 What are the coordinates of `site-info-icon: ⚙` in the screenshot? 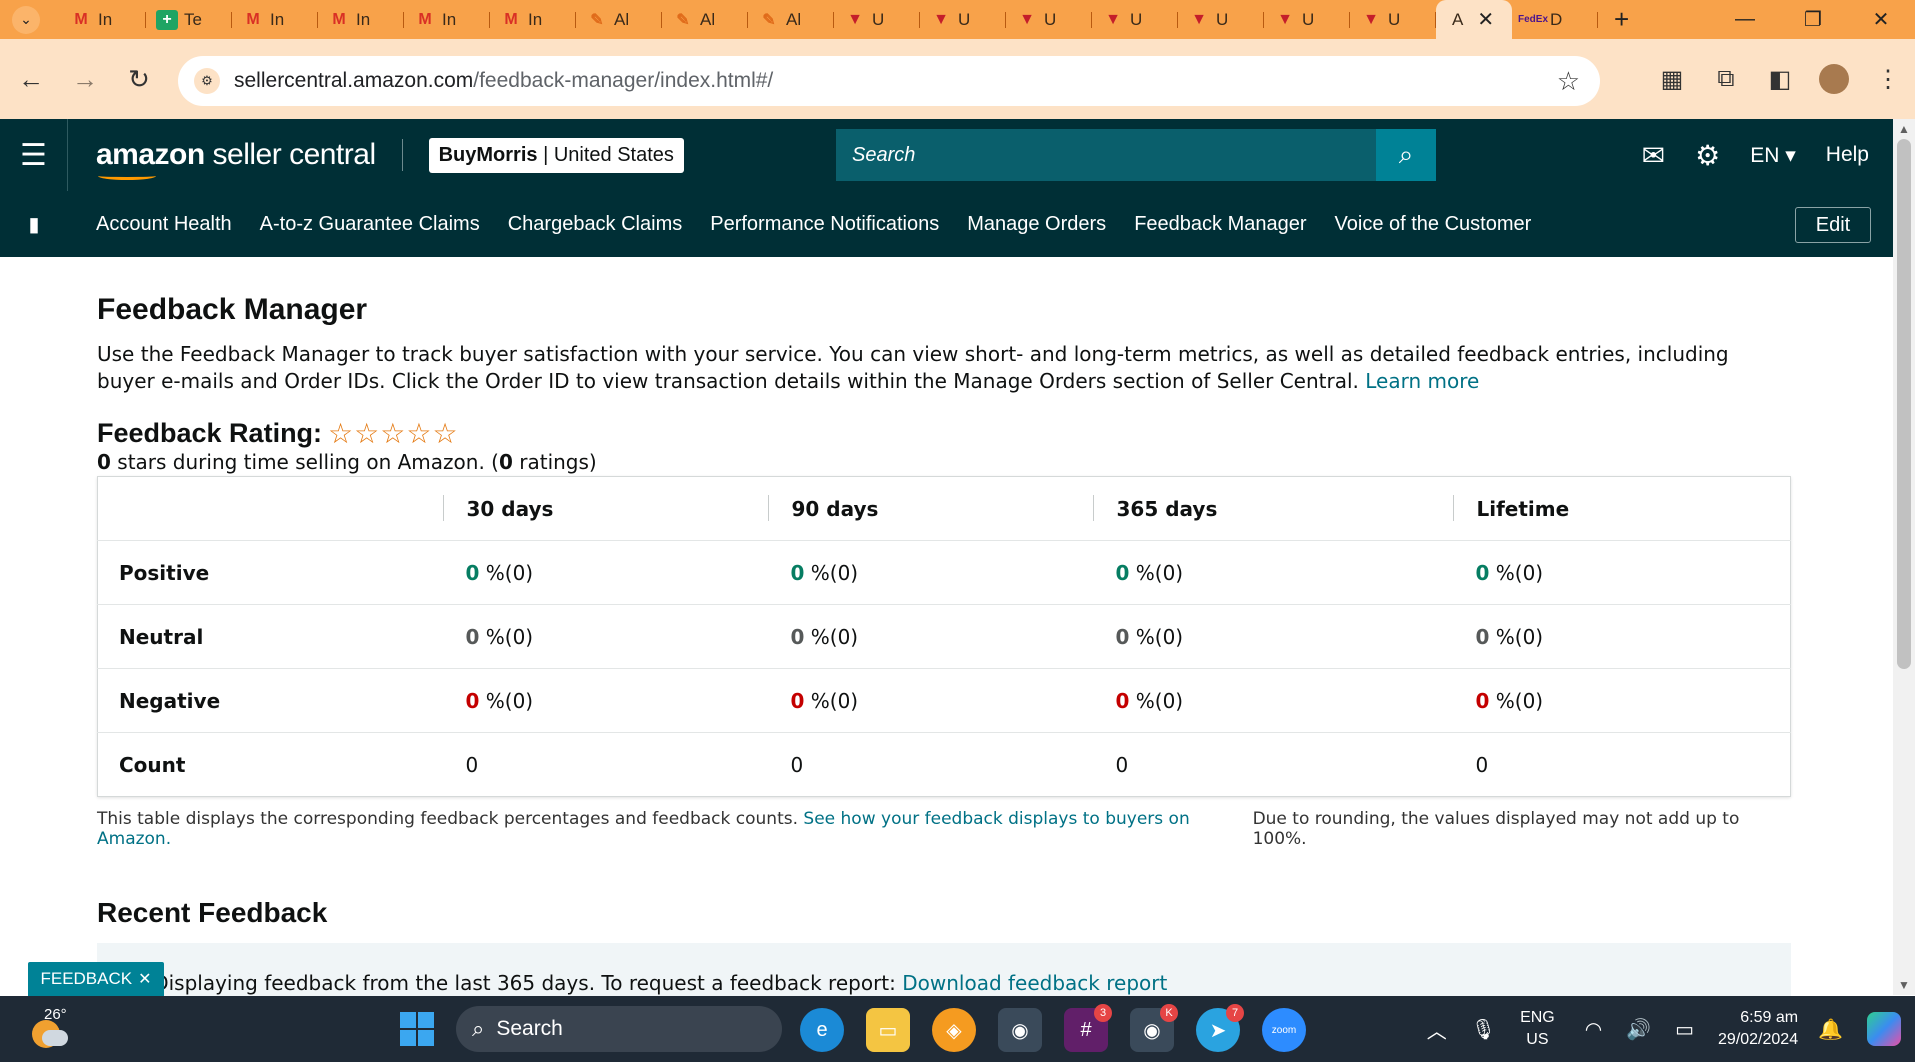 It's located at (207, 81).